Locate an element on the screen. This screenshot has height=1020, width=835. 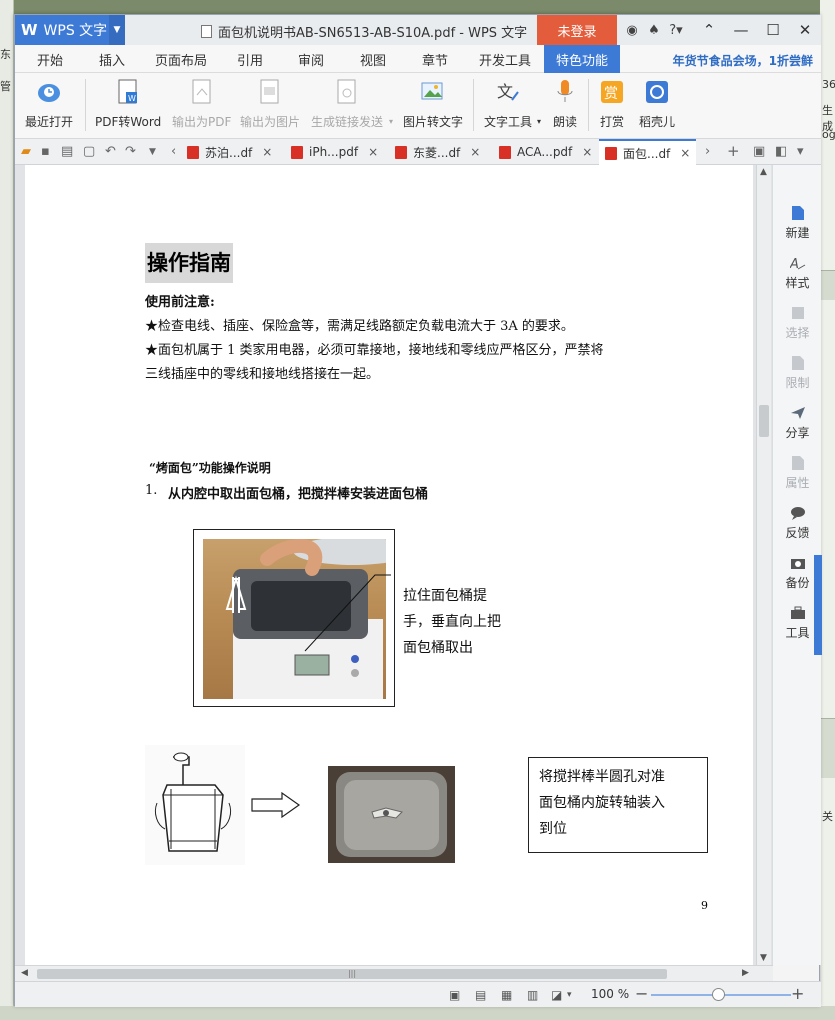
share-link-dropdown-icon: ▾ is located at coordinates (391, 121).